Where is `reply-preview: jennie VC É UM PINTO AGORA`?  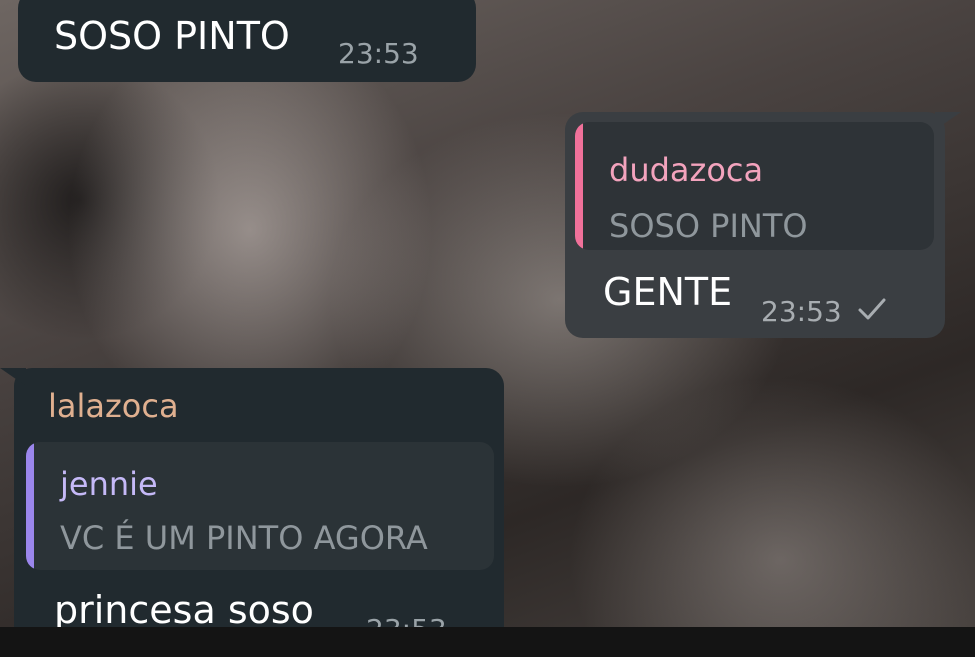 reply-preview: jennie VC É UM PINTO AGORA is located at coordinates (260, 506).